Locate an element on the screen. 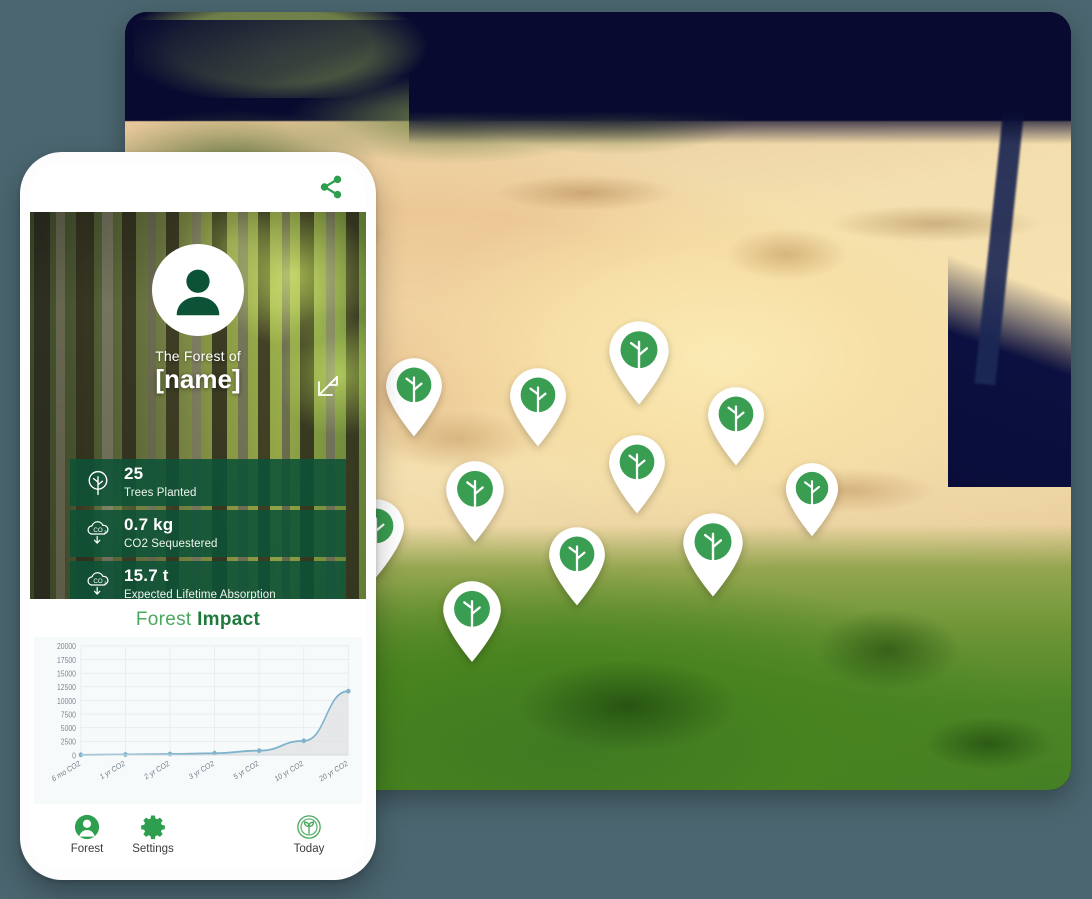 The height and width of the screenshot is (899, 1092). nav-item-forest: Forest is located at coordinates (87, 834).